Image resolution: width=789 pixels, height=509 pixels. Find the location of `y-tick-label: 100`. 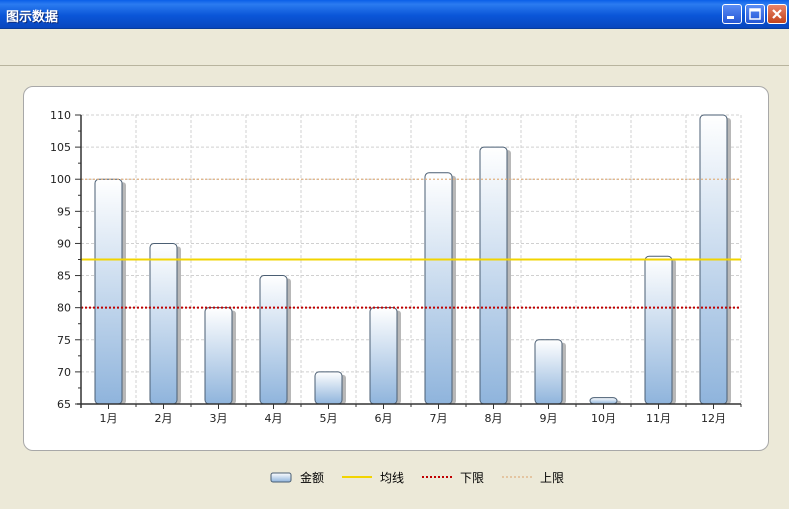

y-tick-label: 100 is located at coordinates (60, 179).